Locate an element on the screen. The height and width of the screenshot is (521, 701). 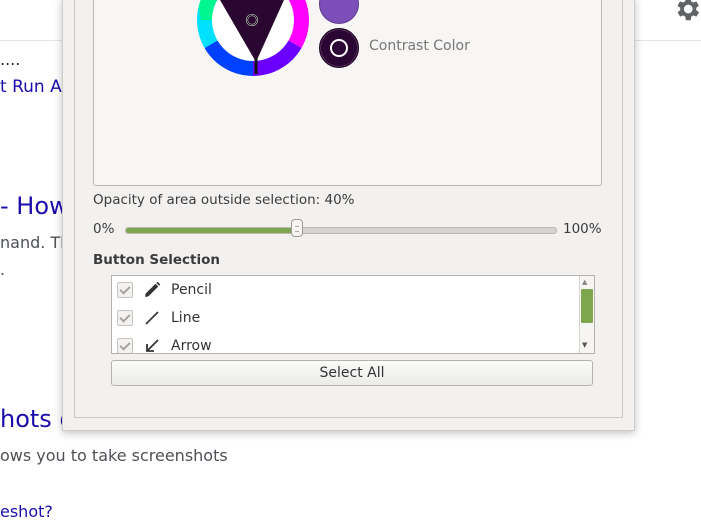
scroll-up-arrow-icon: ▲ is located at coordinates (584, 282).